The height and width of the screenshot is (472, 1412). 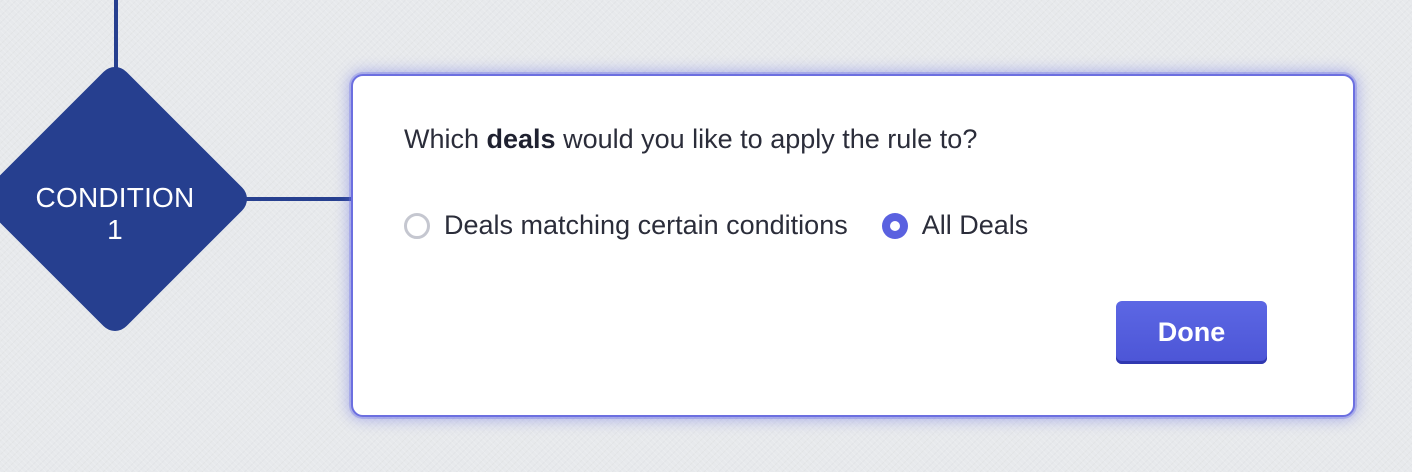 What do you see at coordinates (766, 139) in the screenshot?
I see `question-suffix: would you like to apply the rule to?` at bounding box center [766, 139].